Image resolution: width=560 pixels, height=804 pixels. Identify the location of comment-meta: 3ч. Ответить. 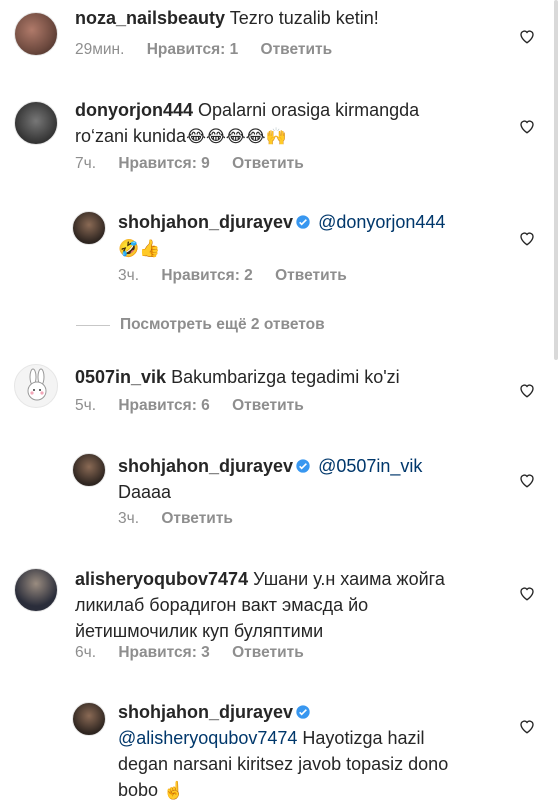
(184, 519).